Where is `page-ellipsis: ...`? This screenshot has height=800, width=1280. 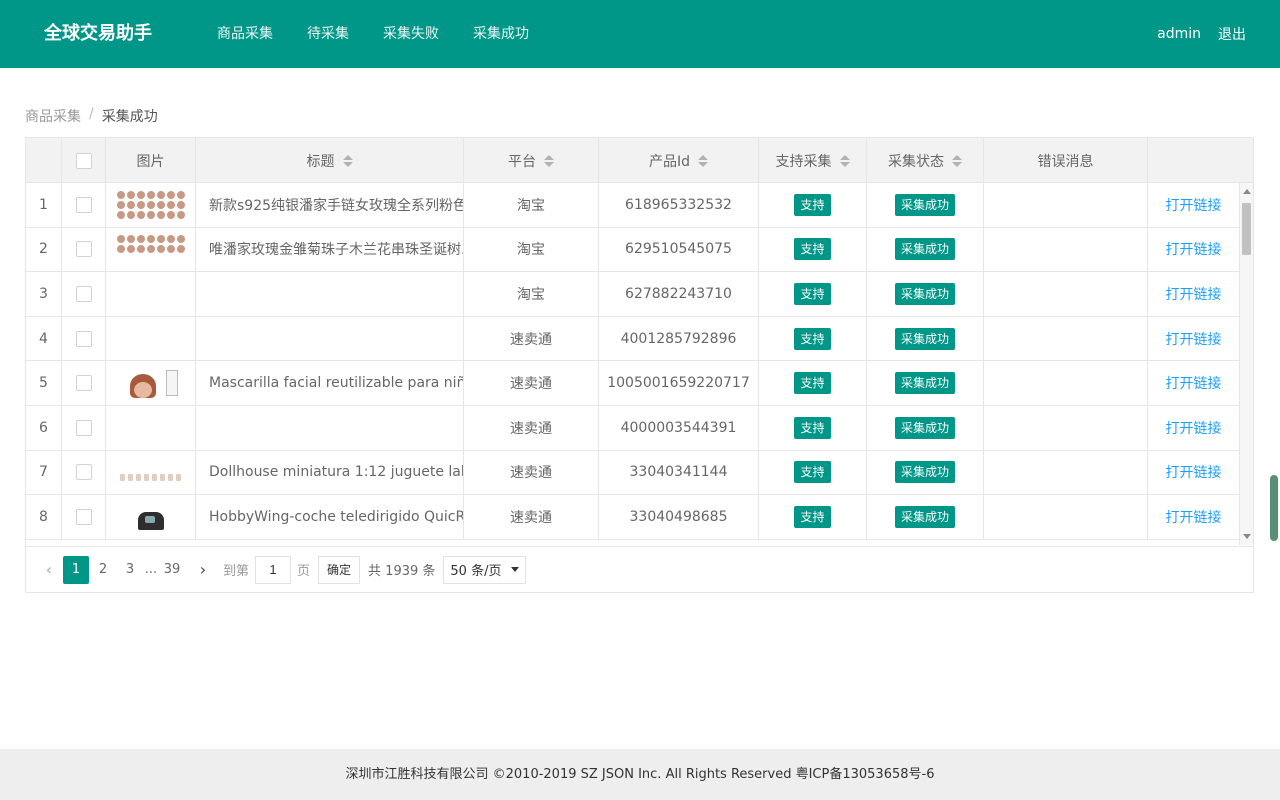 page-ellipsis: ... is located at coordinates (151, 569).